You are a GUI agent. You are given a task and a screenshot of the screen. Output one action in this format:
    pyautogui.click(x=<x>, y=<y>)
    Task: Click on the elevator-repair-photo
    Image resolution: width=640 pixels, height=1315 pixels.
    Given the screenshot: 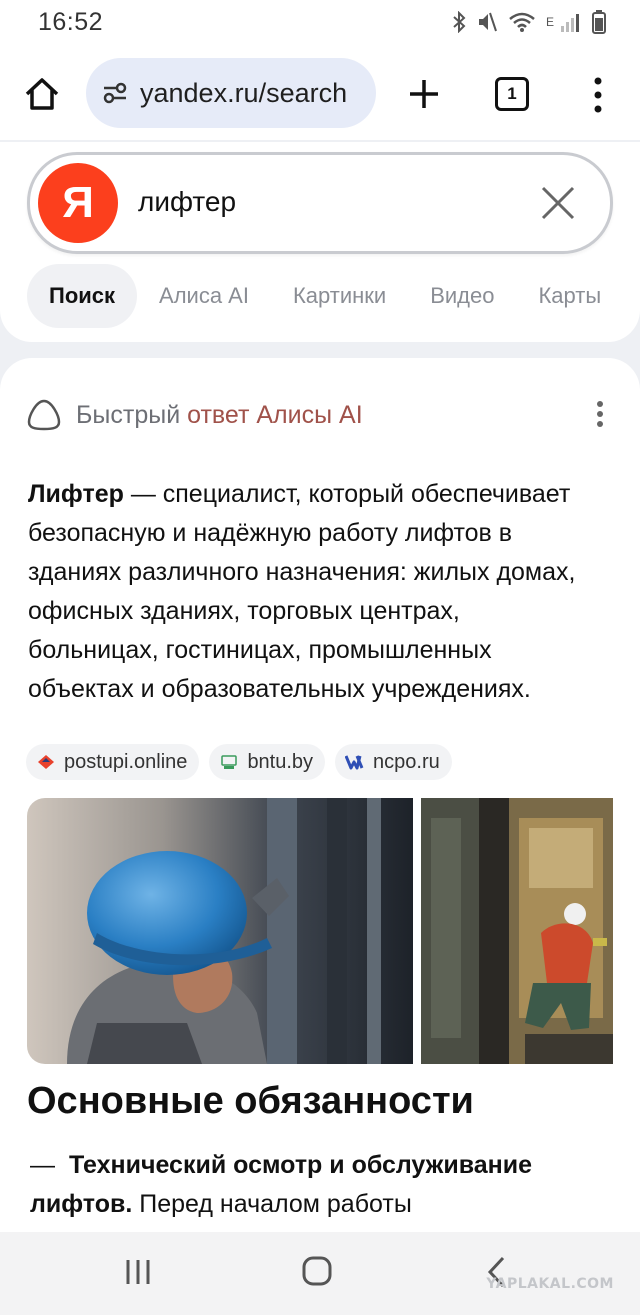 What is the action you would take?
    pyautogui.click(x=517, y=931)
    